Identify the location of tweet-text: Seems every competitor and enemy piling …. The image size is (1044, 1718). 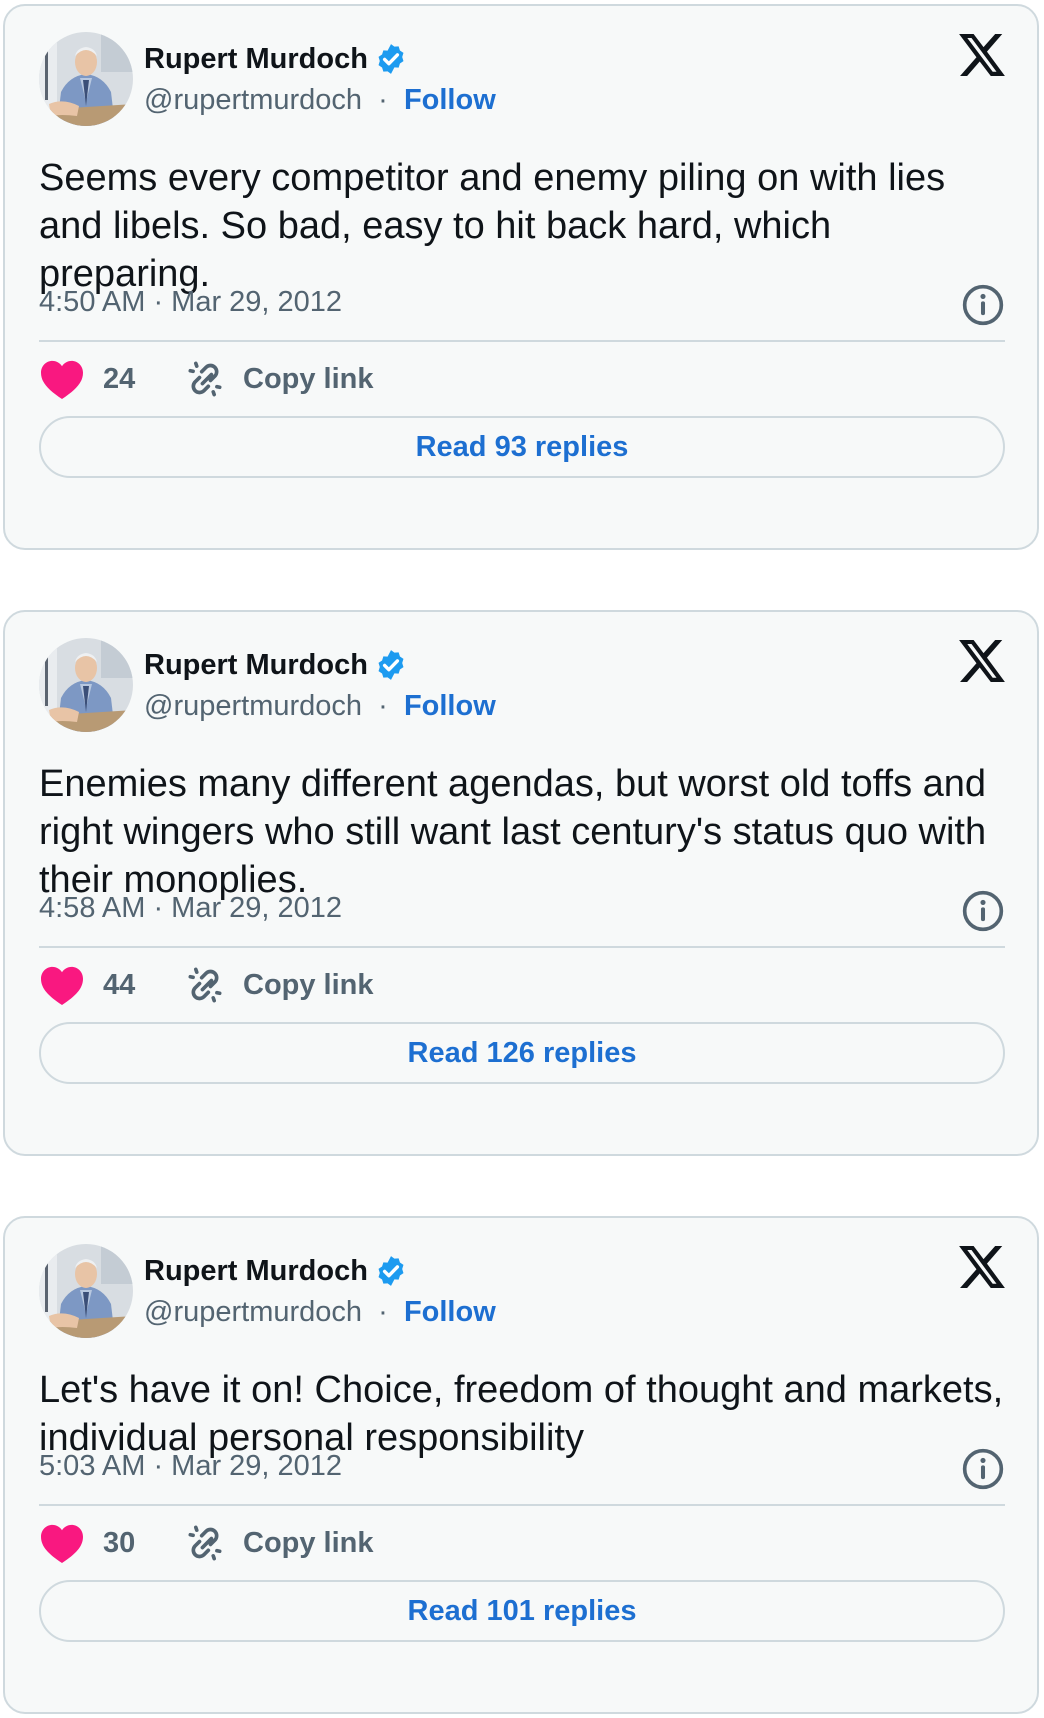
(492, 226).